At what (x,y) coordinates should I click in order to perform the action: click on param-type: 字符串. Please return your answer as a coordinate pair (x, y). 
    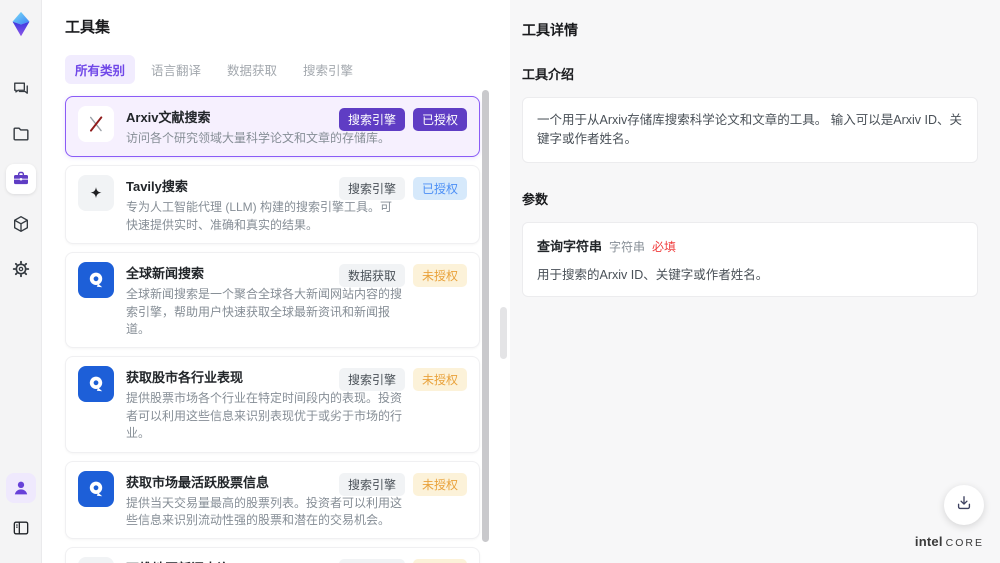
    Looking at the image, I should click on (627, 246).